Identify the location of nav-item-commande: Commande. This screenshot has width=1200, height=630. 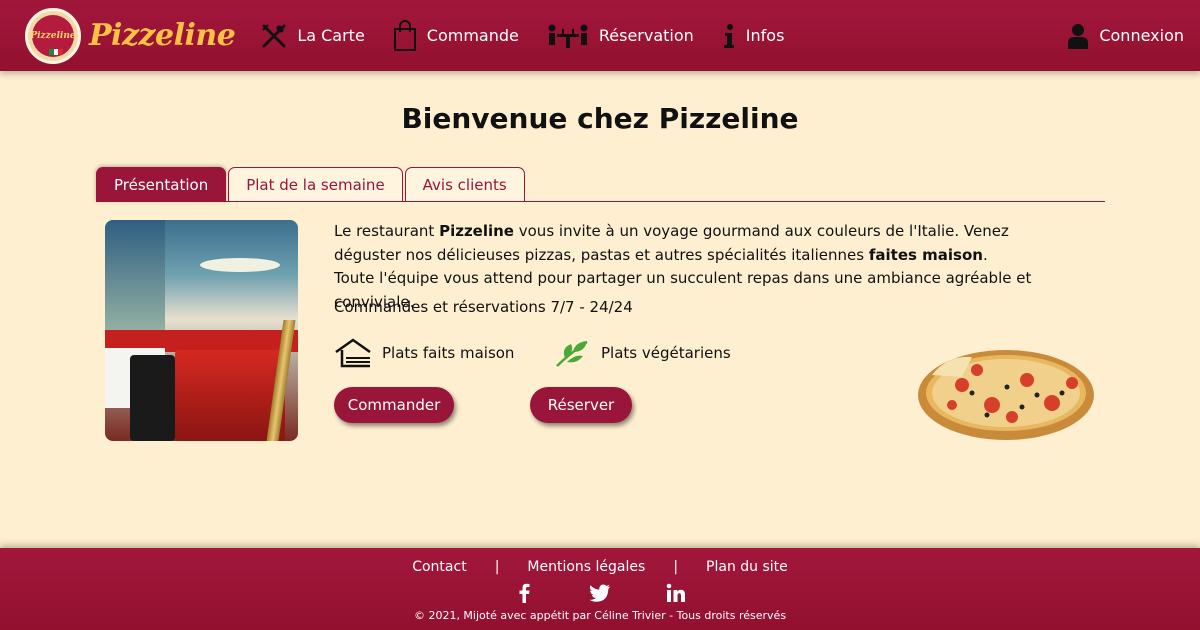
(456, 35).